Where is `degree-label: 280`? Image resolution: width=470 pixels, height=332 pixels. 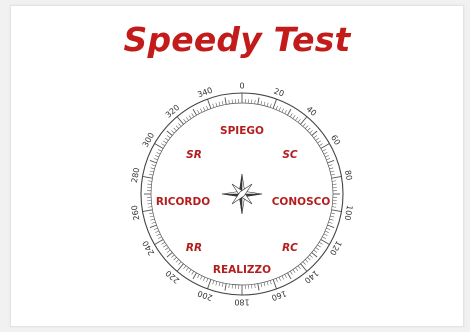
degree-label: 280 is located at coordinates (136, 175).